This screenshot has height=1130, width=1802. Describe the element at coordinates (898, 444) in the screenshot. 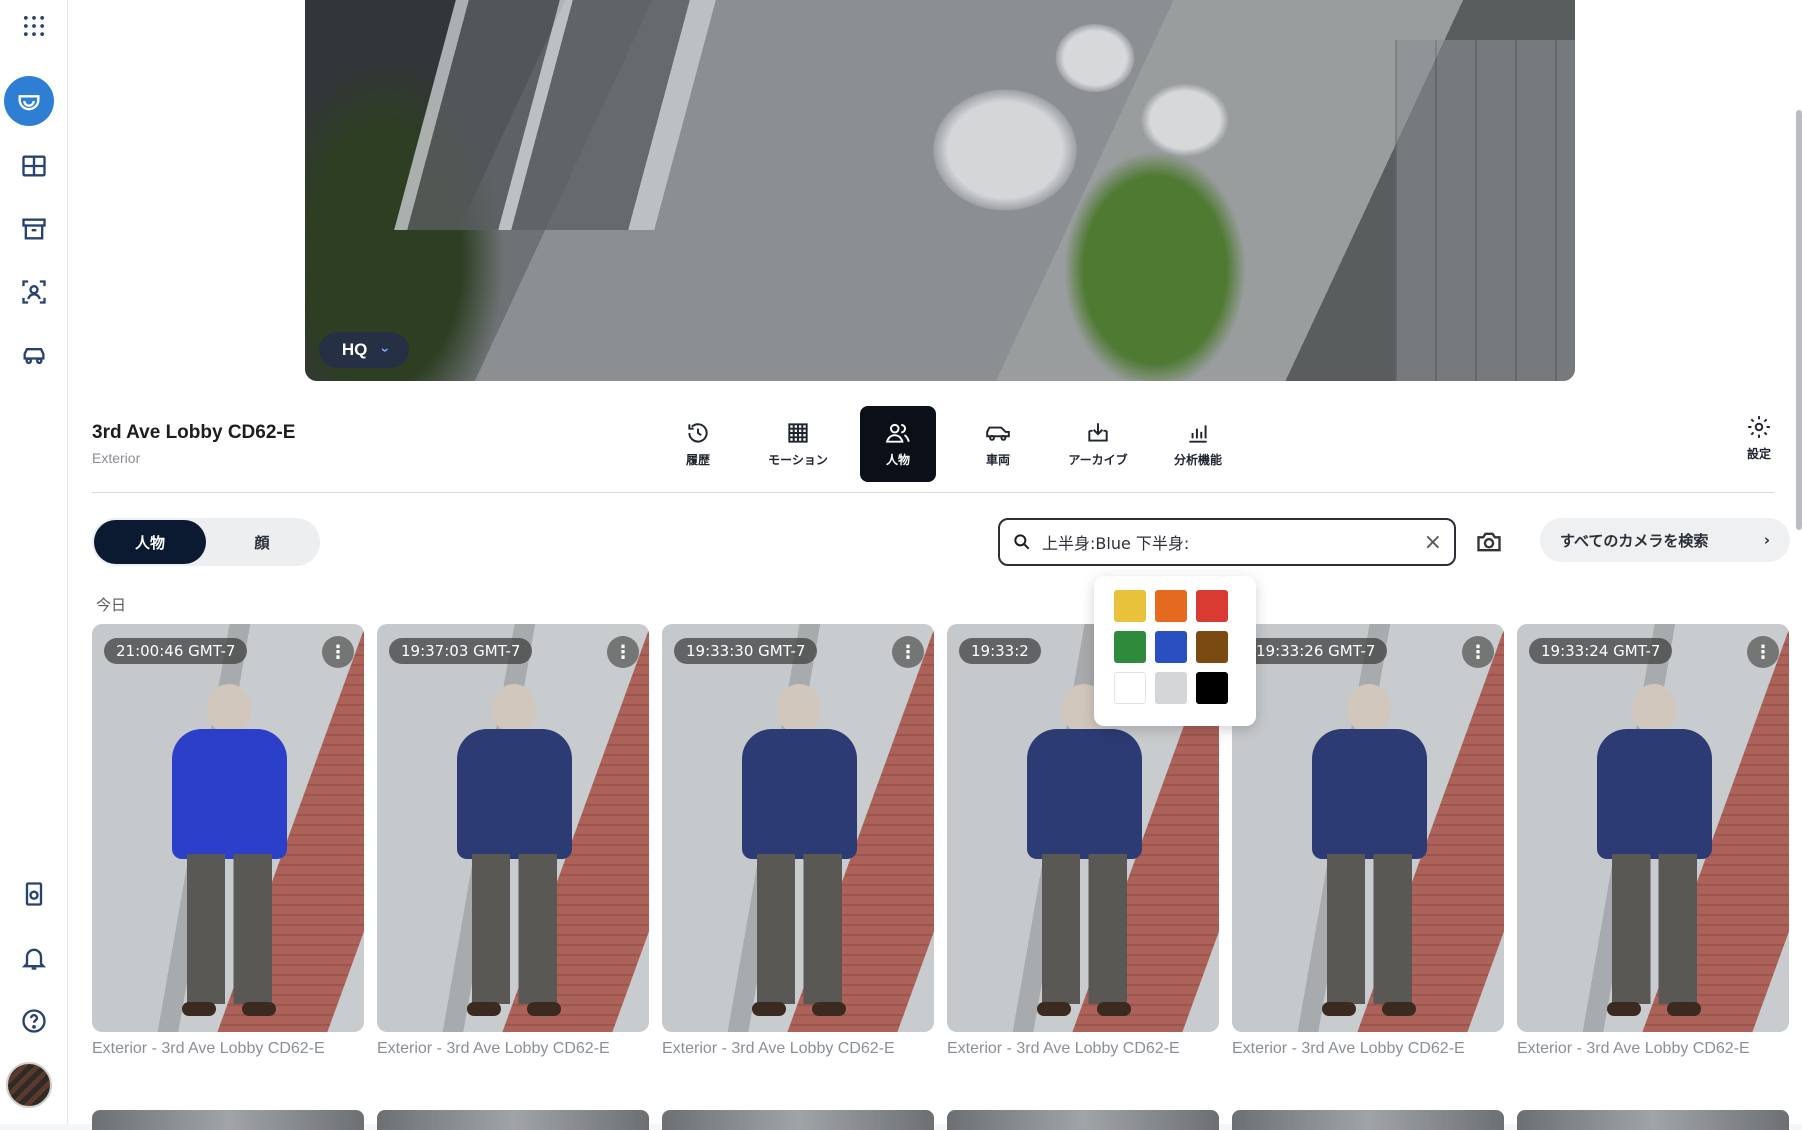

I see `tab-people: 人物` at that location.